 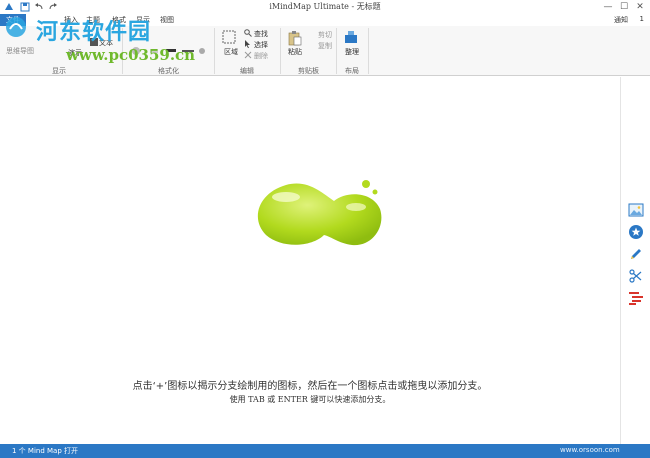 What do you see at coordinates (231, 52) in the screenshot?
I see `area-button: 区域` at bounding box center [231, 52].